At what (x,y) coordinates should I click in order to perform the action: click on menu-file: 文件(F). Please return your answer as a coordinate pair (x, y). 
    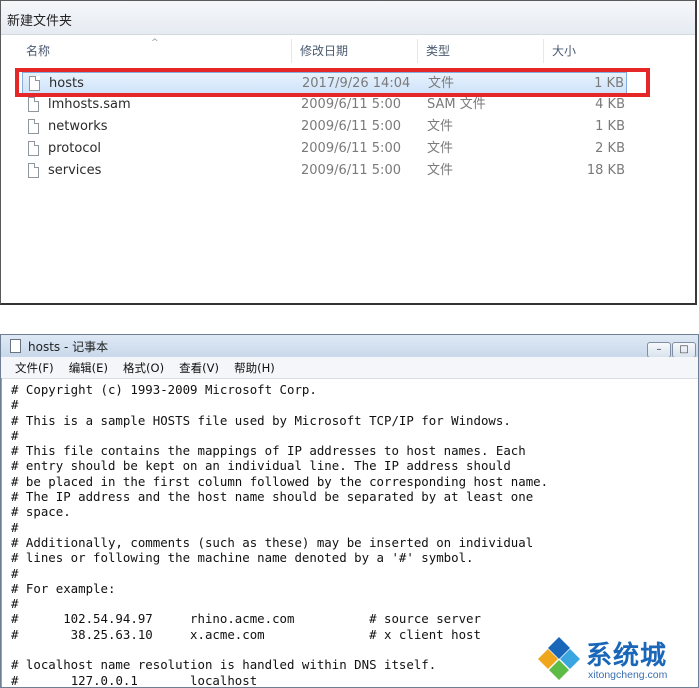
    Looking at the image, I should click on (34, 368).